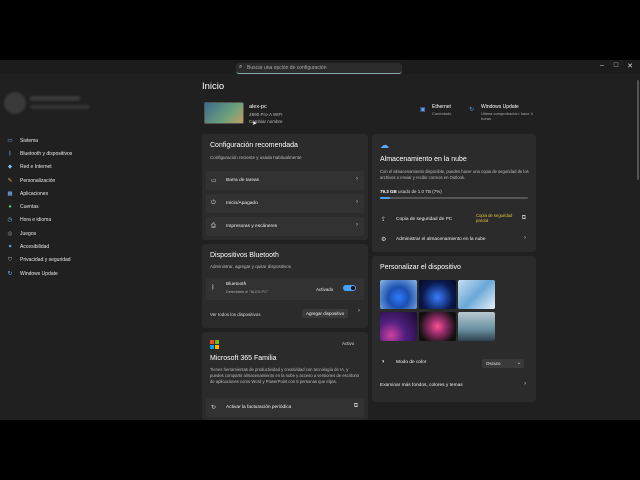  What do you see at coordinates (213, 226) in the screenshot?
I see `printer-icon: ⎙` at bounding box center [213, 226].